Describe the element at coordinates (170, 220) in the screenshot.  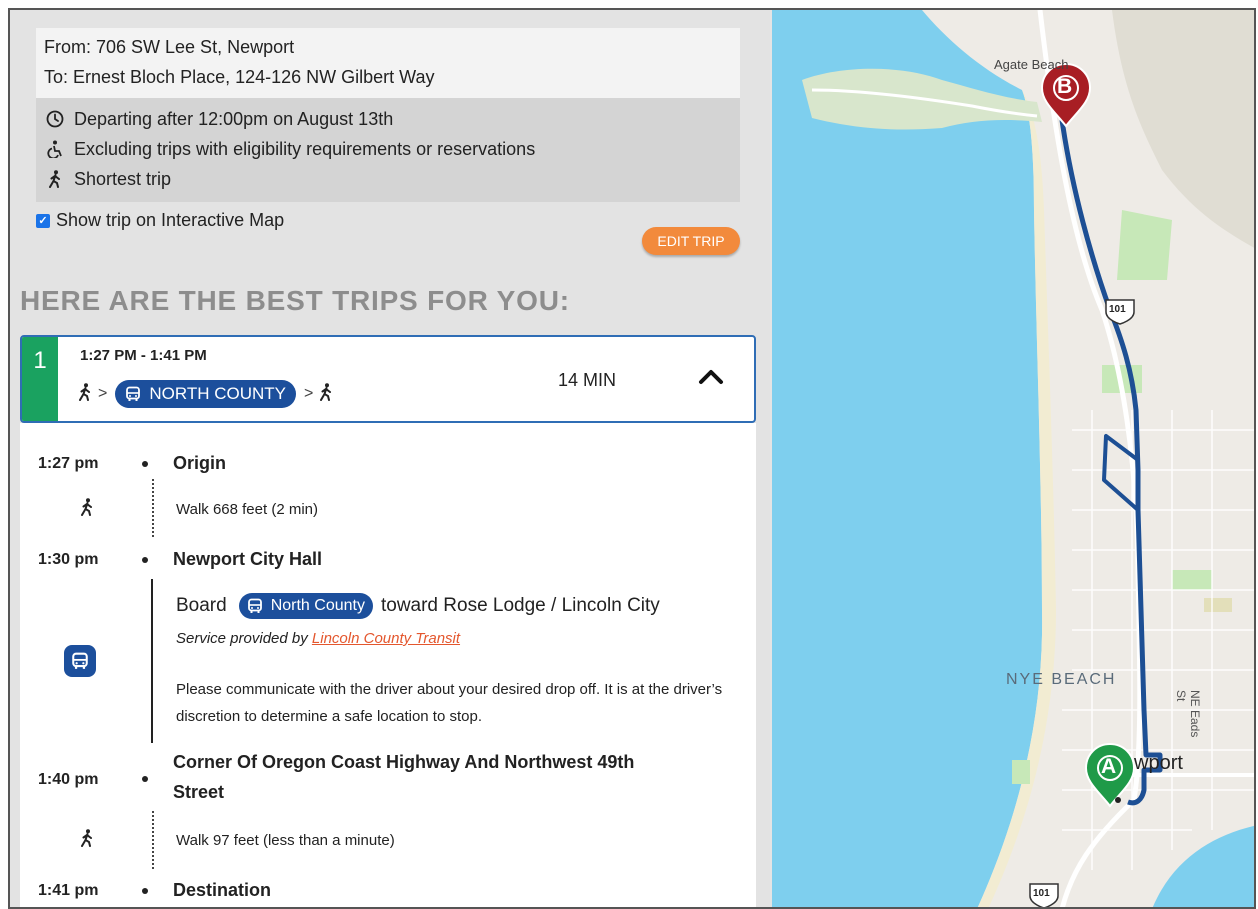
I see `show-map-label: Show trip on Interactive Map` at that location.